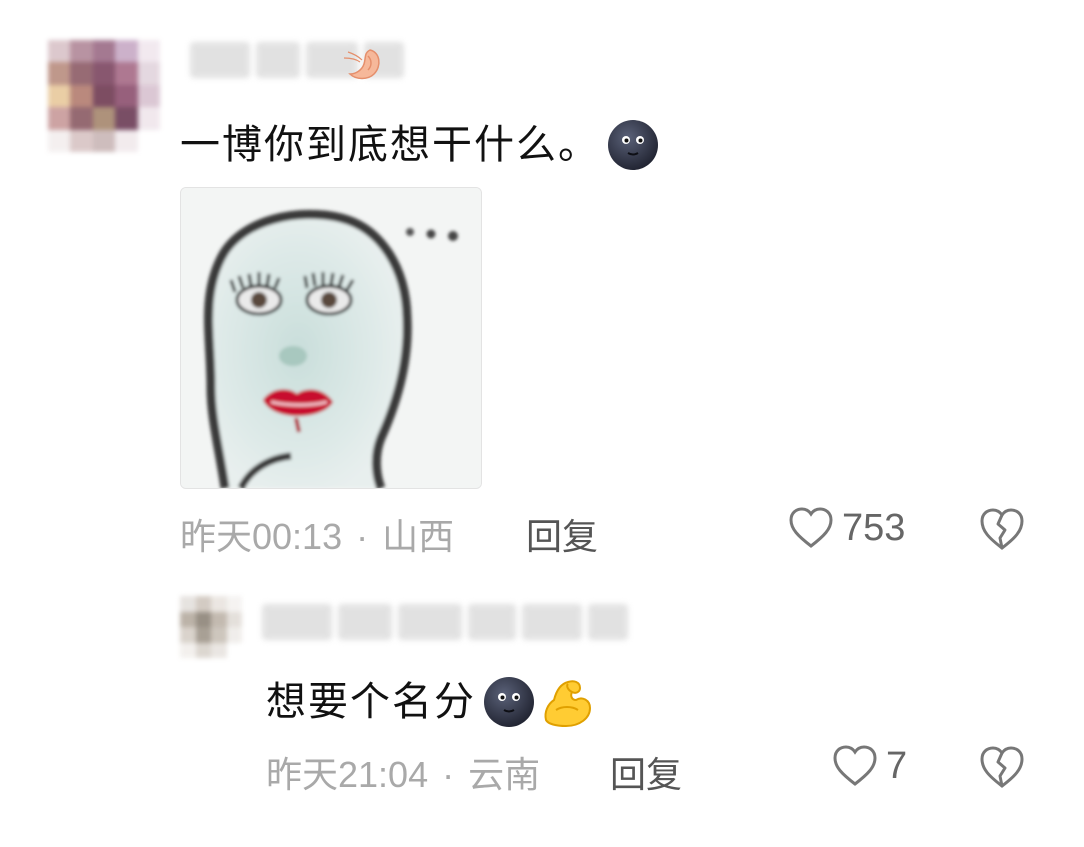  What do you see at coordinates (347, 774) in the screenshot?
I see `comment-time: 昨天21:04` at bounding box center [347, 774].